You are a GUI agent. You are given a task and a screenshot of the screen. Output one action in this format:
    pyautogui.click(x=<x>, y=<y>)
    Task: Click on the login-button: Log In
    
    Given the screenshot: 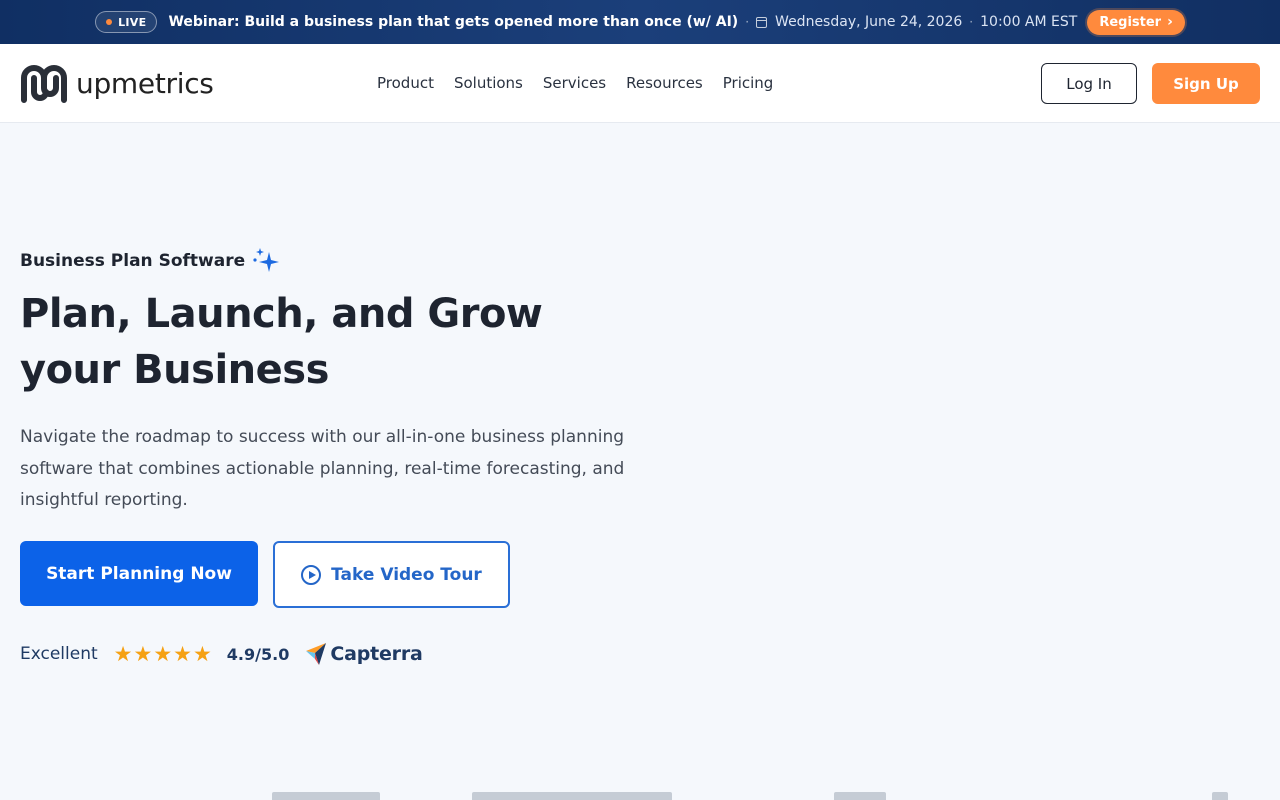 What is the action you would take?
    pyautogui.click(x=1089, y=83)
    